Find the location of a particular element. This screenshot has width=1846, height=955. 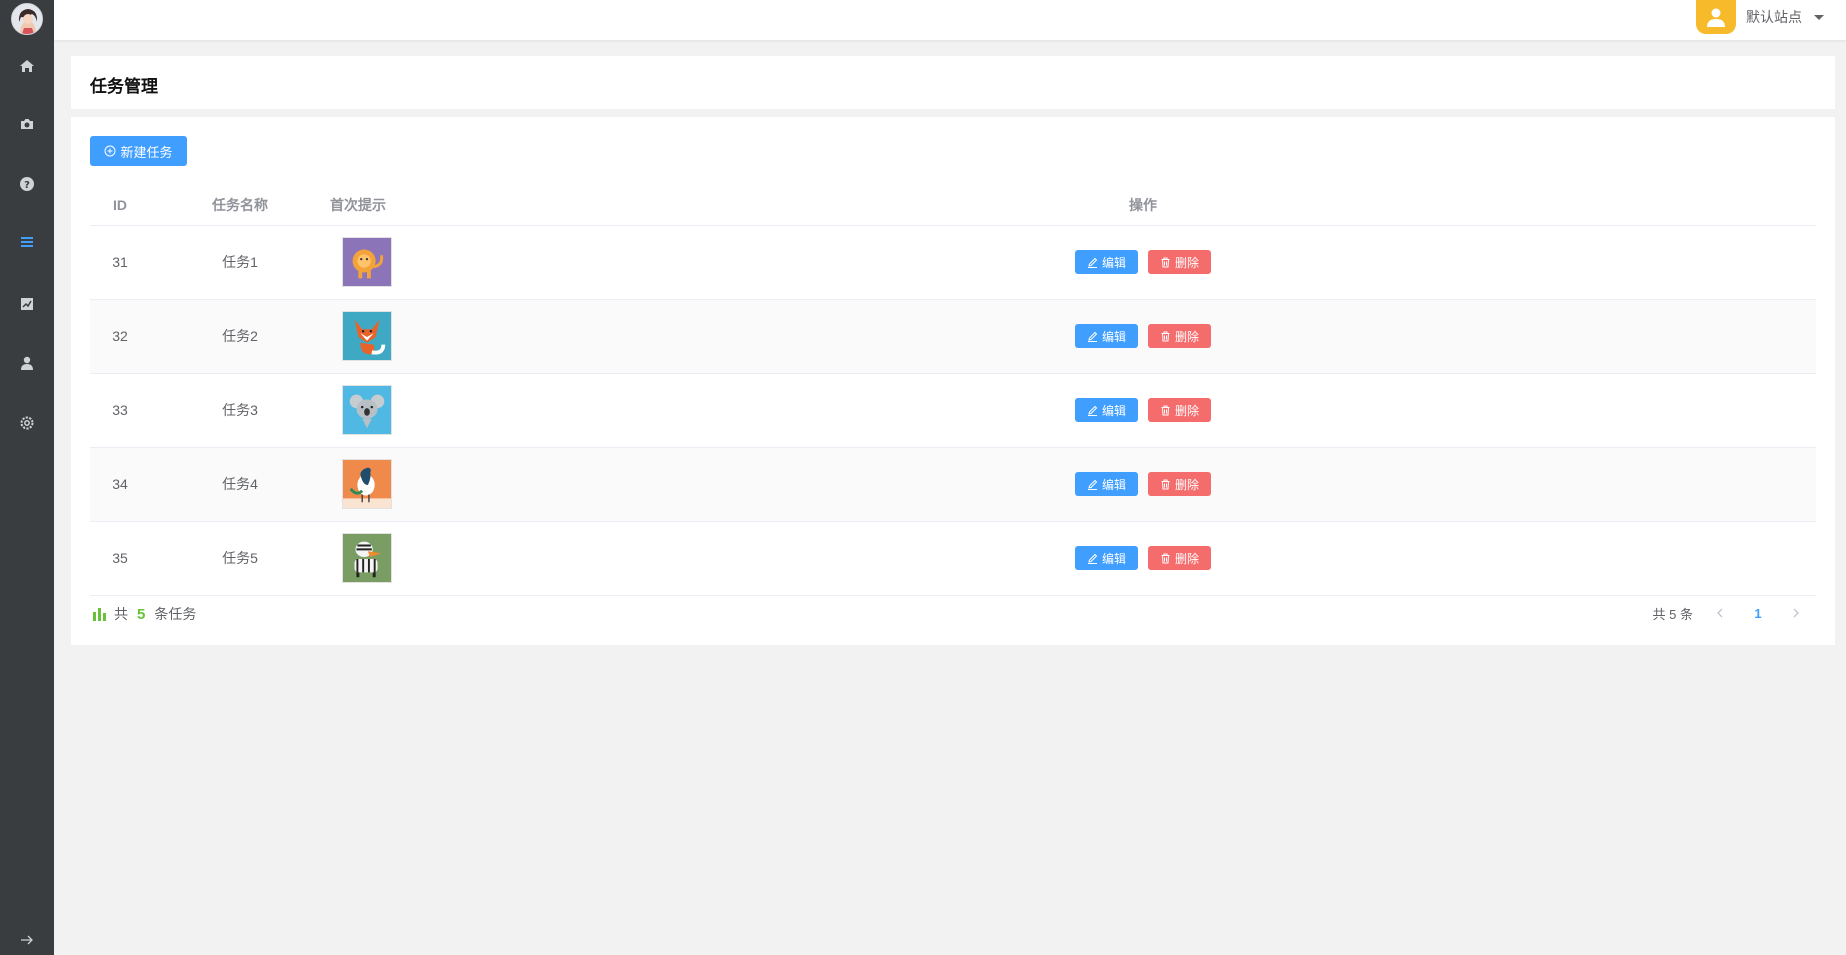

task-thumbnail-koala is located at coordinates (367, 410).